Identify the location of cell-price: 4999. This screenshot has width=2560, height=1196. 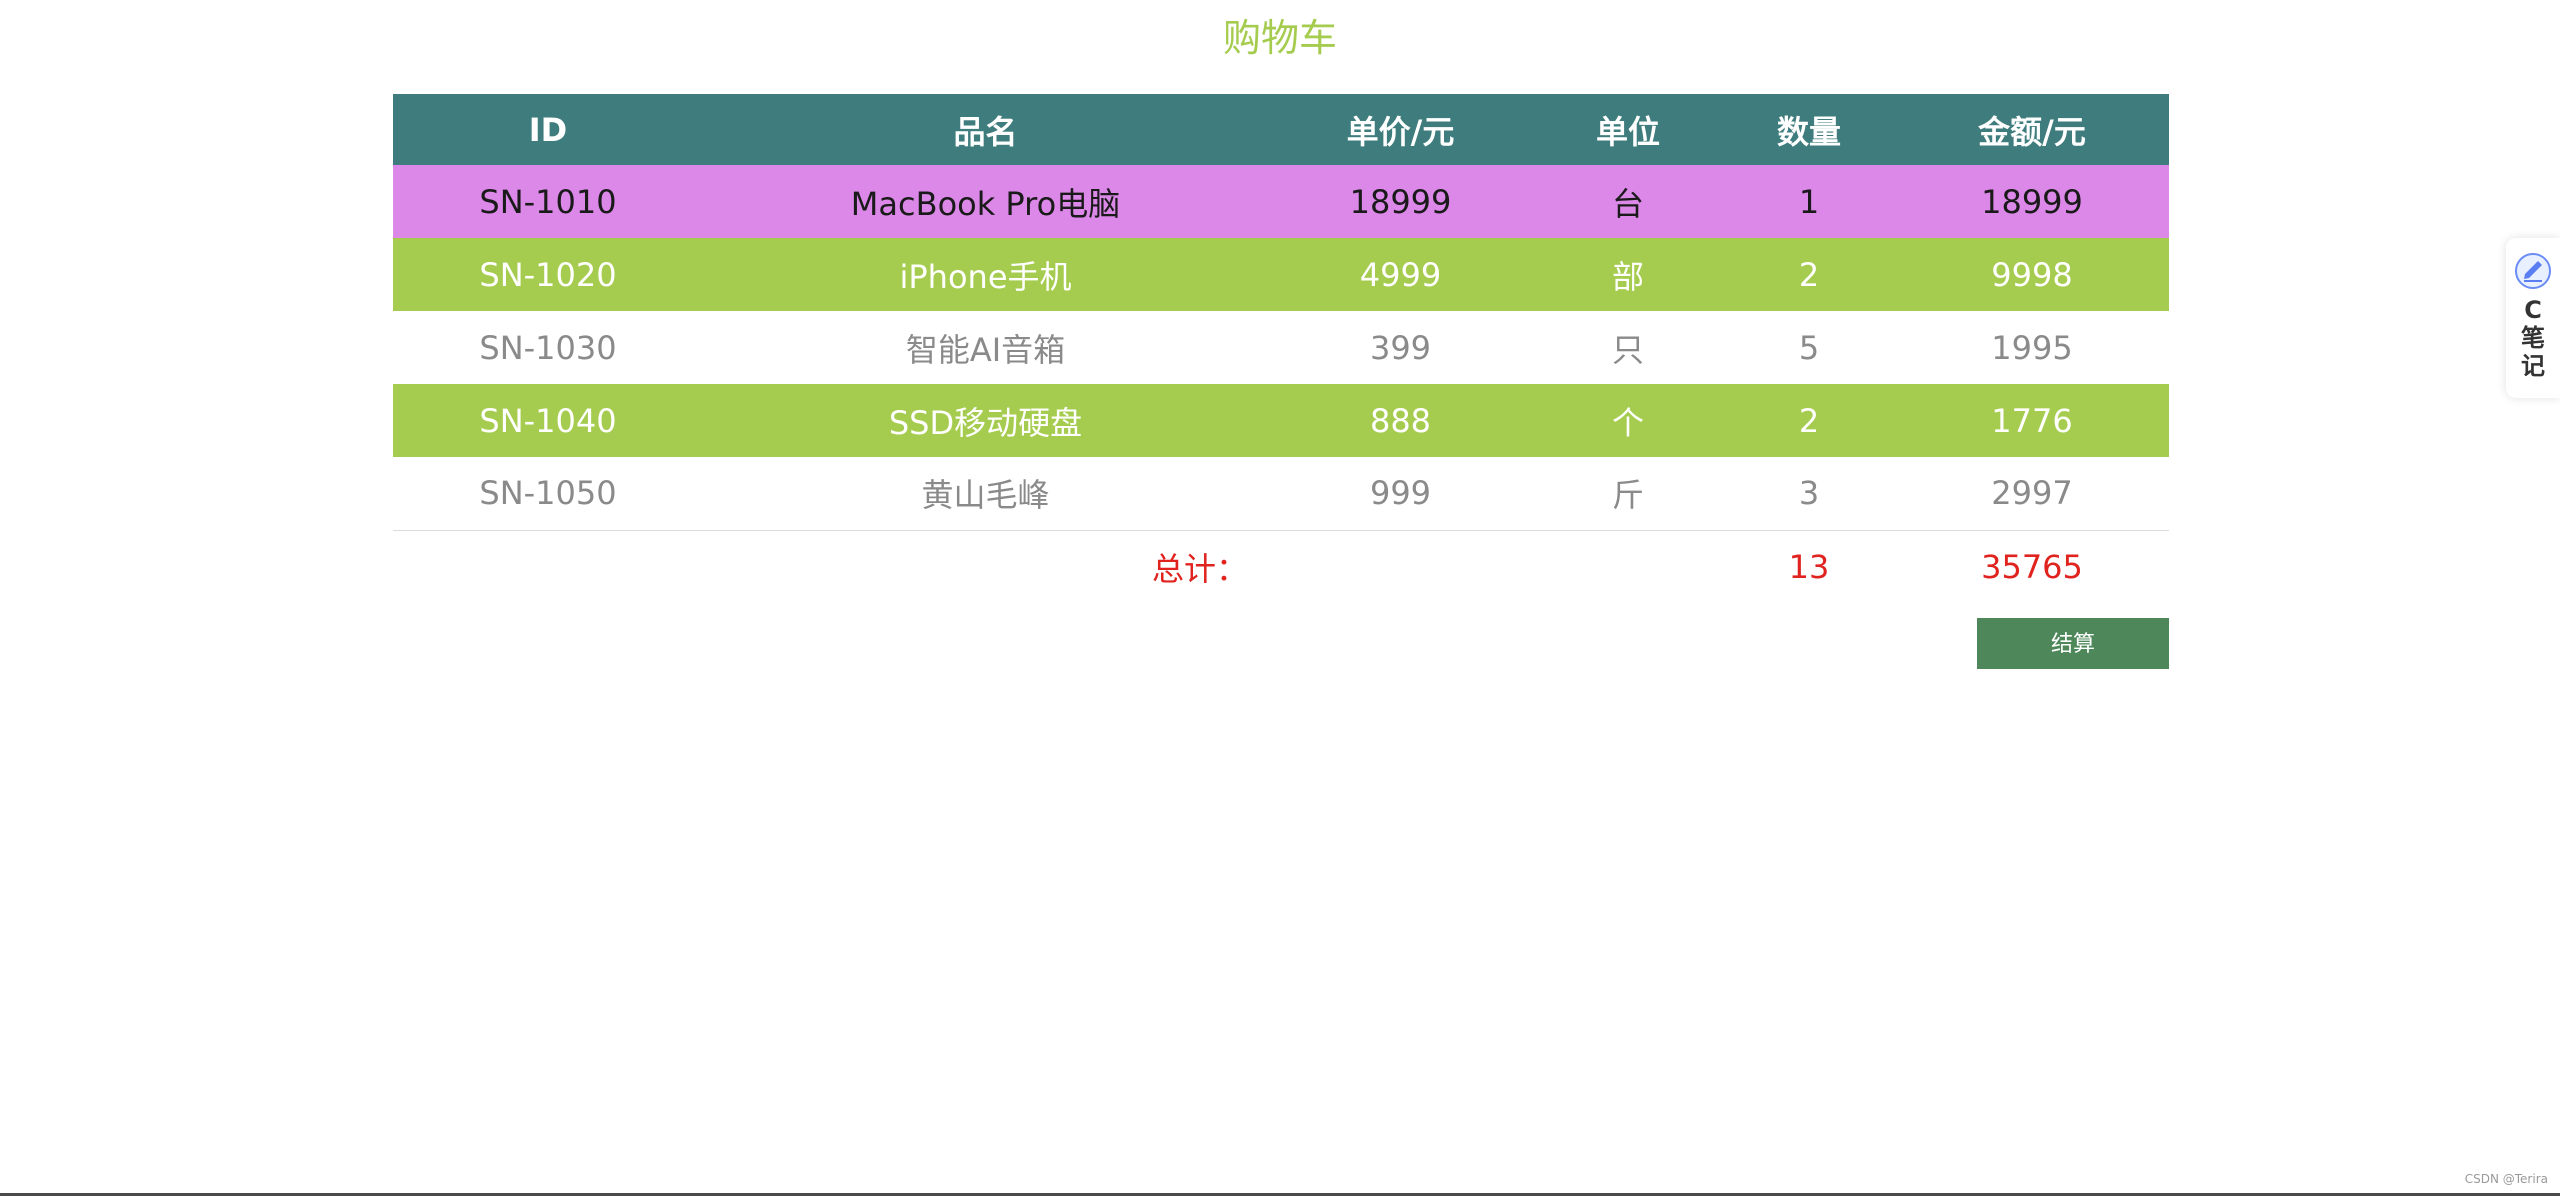
(1400, 274).